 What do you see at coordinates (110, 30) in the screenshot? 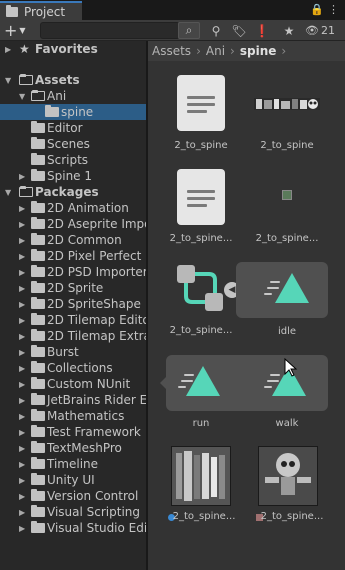
I see `search-input` at bounding box center [110, 30].